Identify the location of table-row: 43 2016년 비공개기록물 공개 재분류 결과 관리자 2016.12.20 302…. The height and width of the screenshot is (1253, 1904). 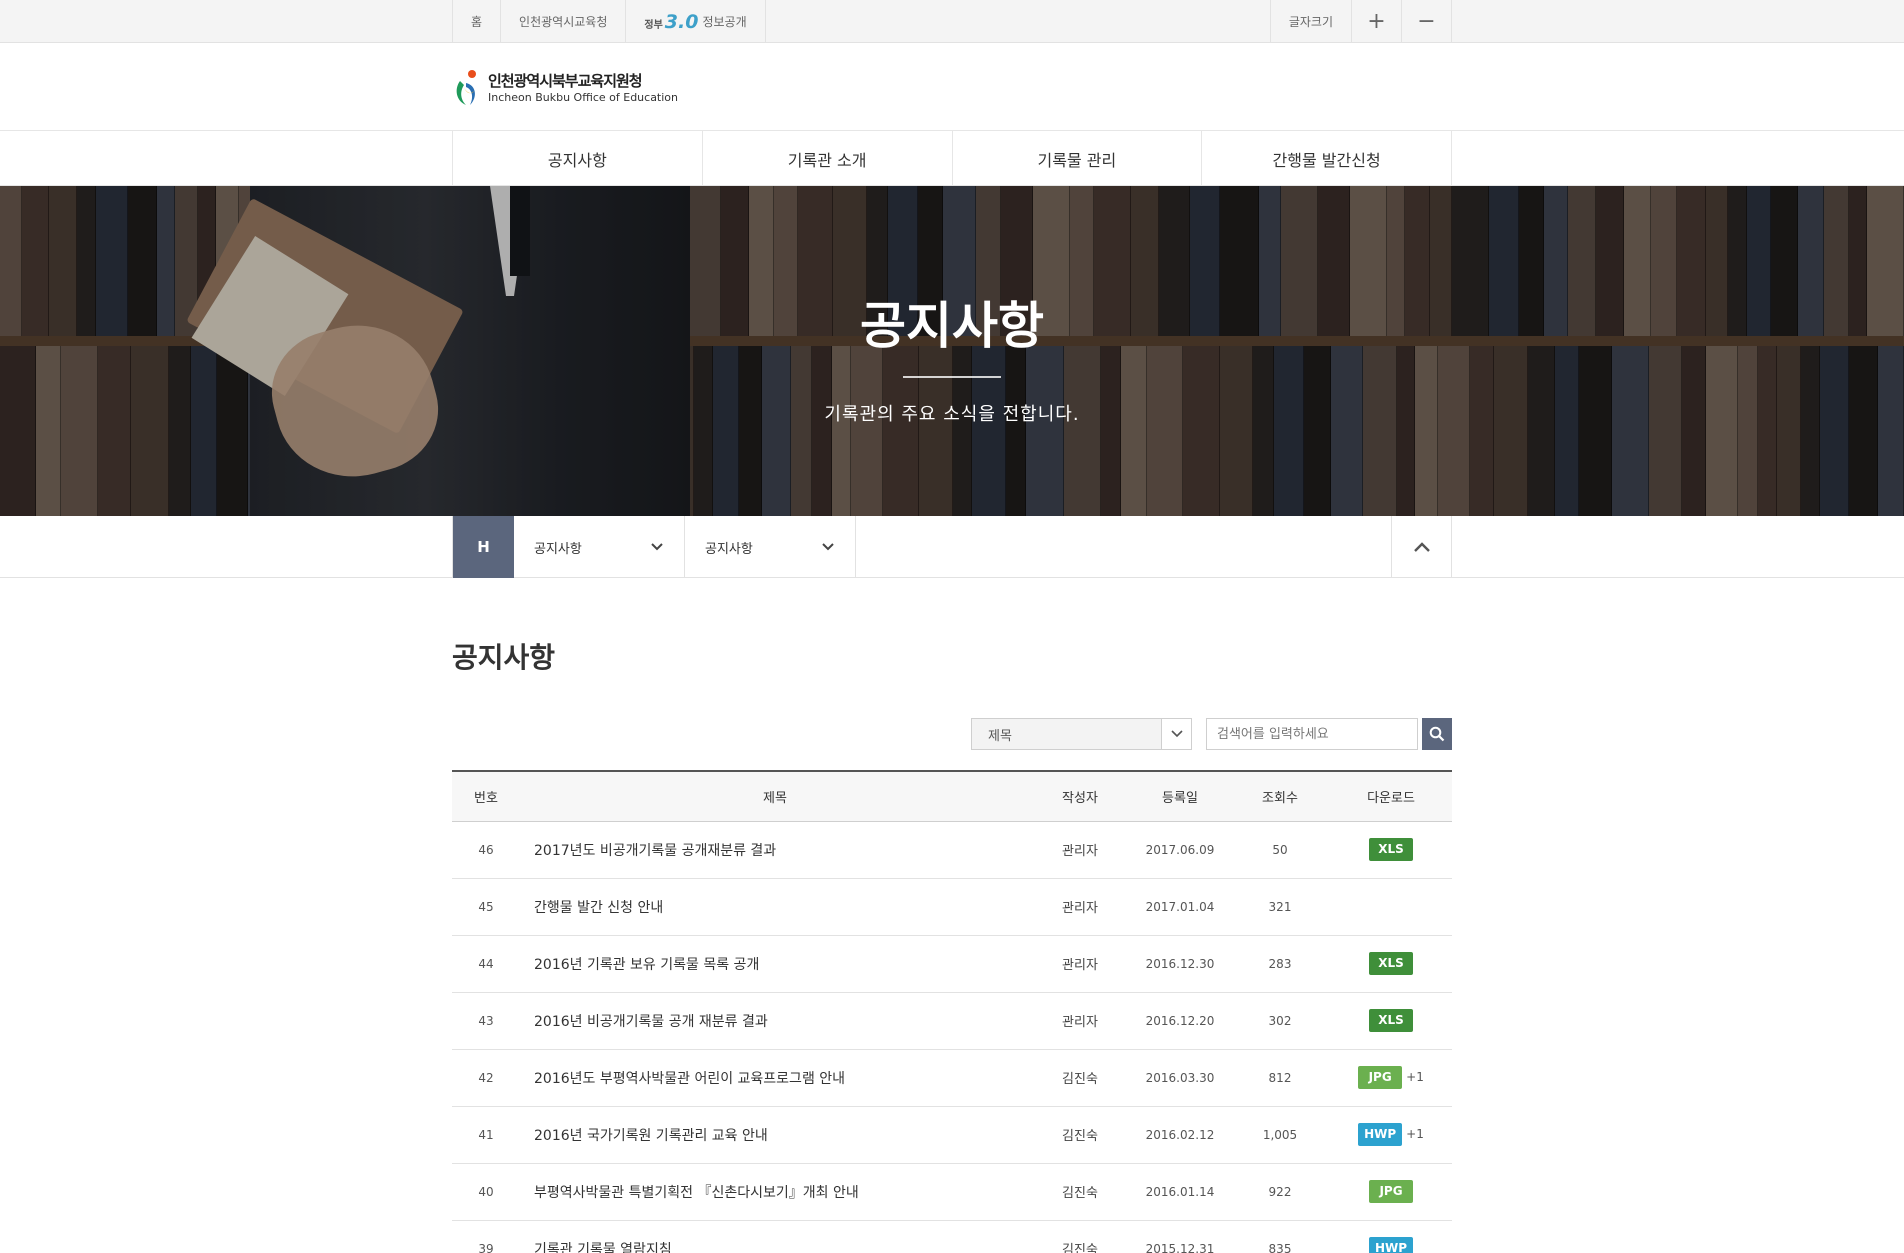
(952, 1021).